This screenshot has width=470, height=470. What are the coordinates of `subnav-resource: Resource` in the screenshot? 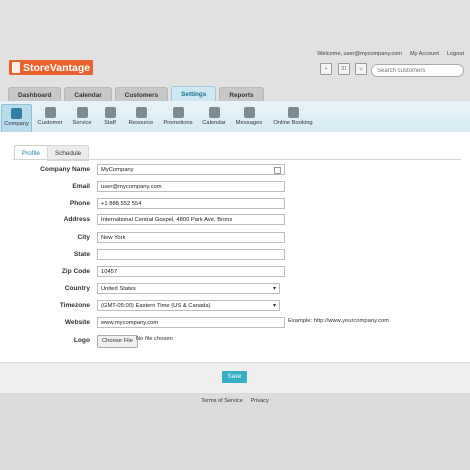 It's located at (141, 118).